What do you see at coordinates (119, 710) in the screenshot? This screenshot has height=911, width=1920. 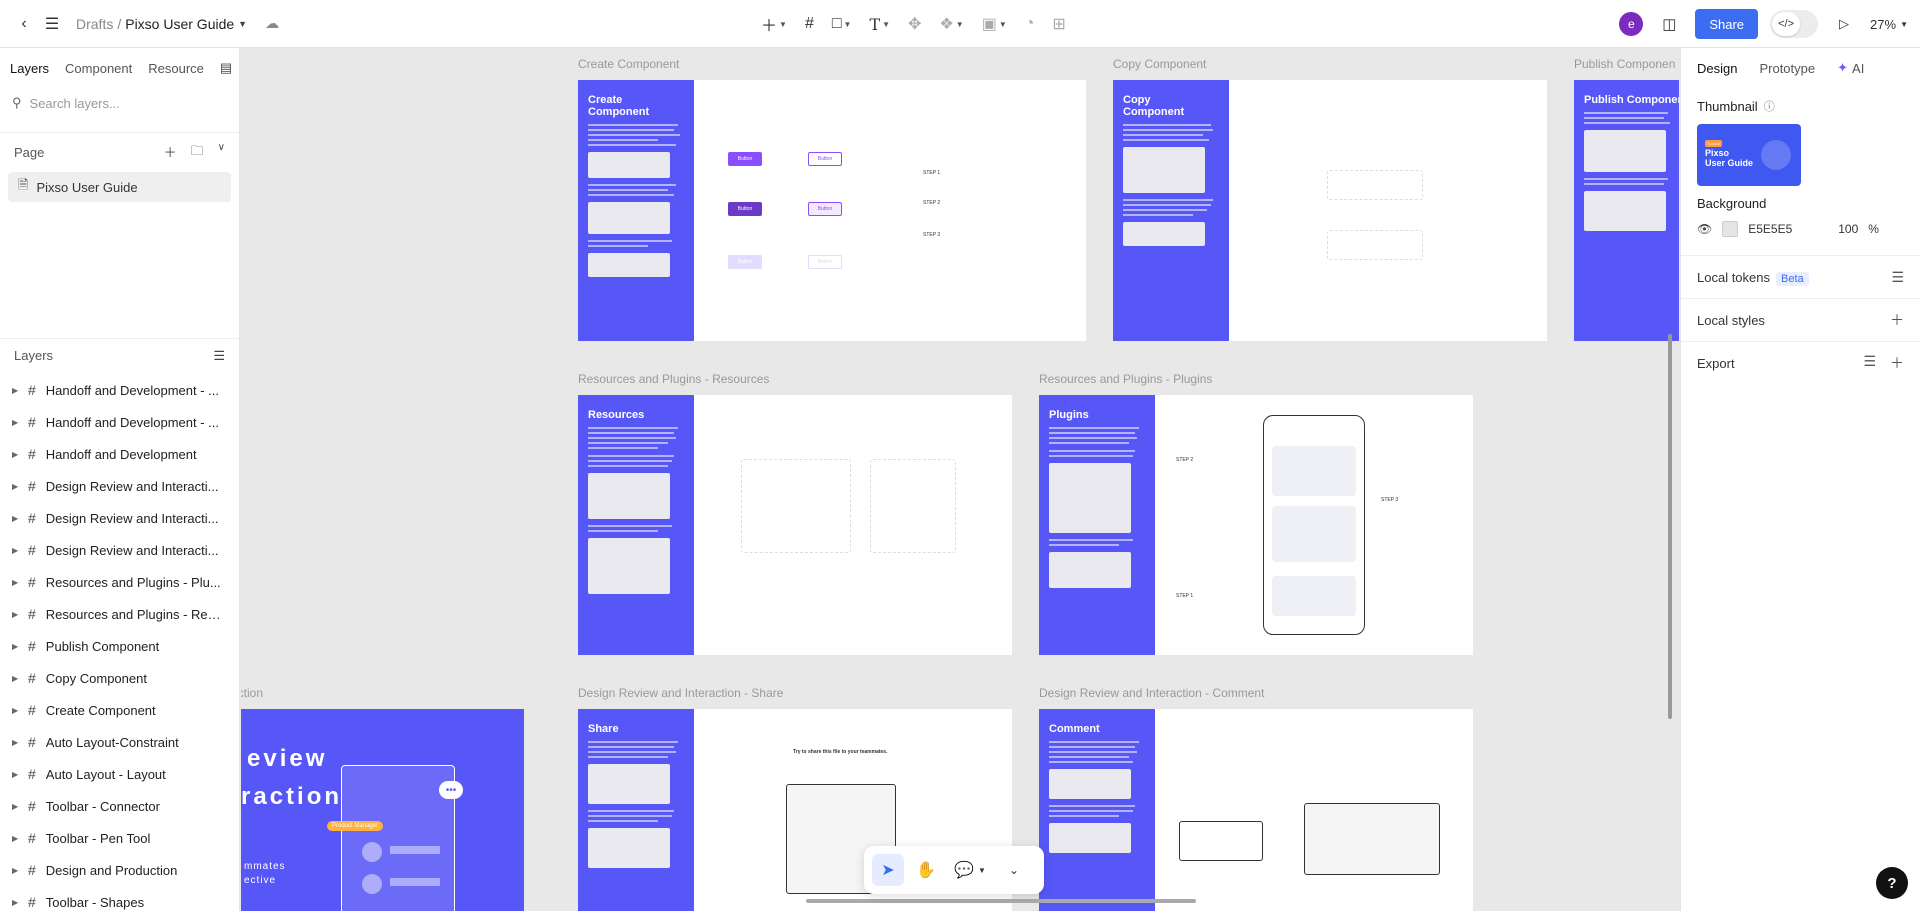 I see `layer-item: ▶ # Create Component` at bounding box center [119, 710].